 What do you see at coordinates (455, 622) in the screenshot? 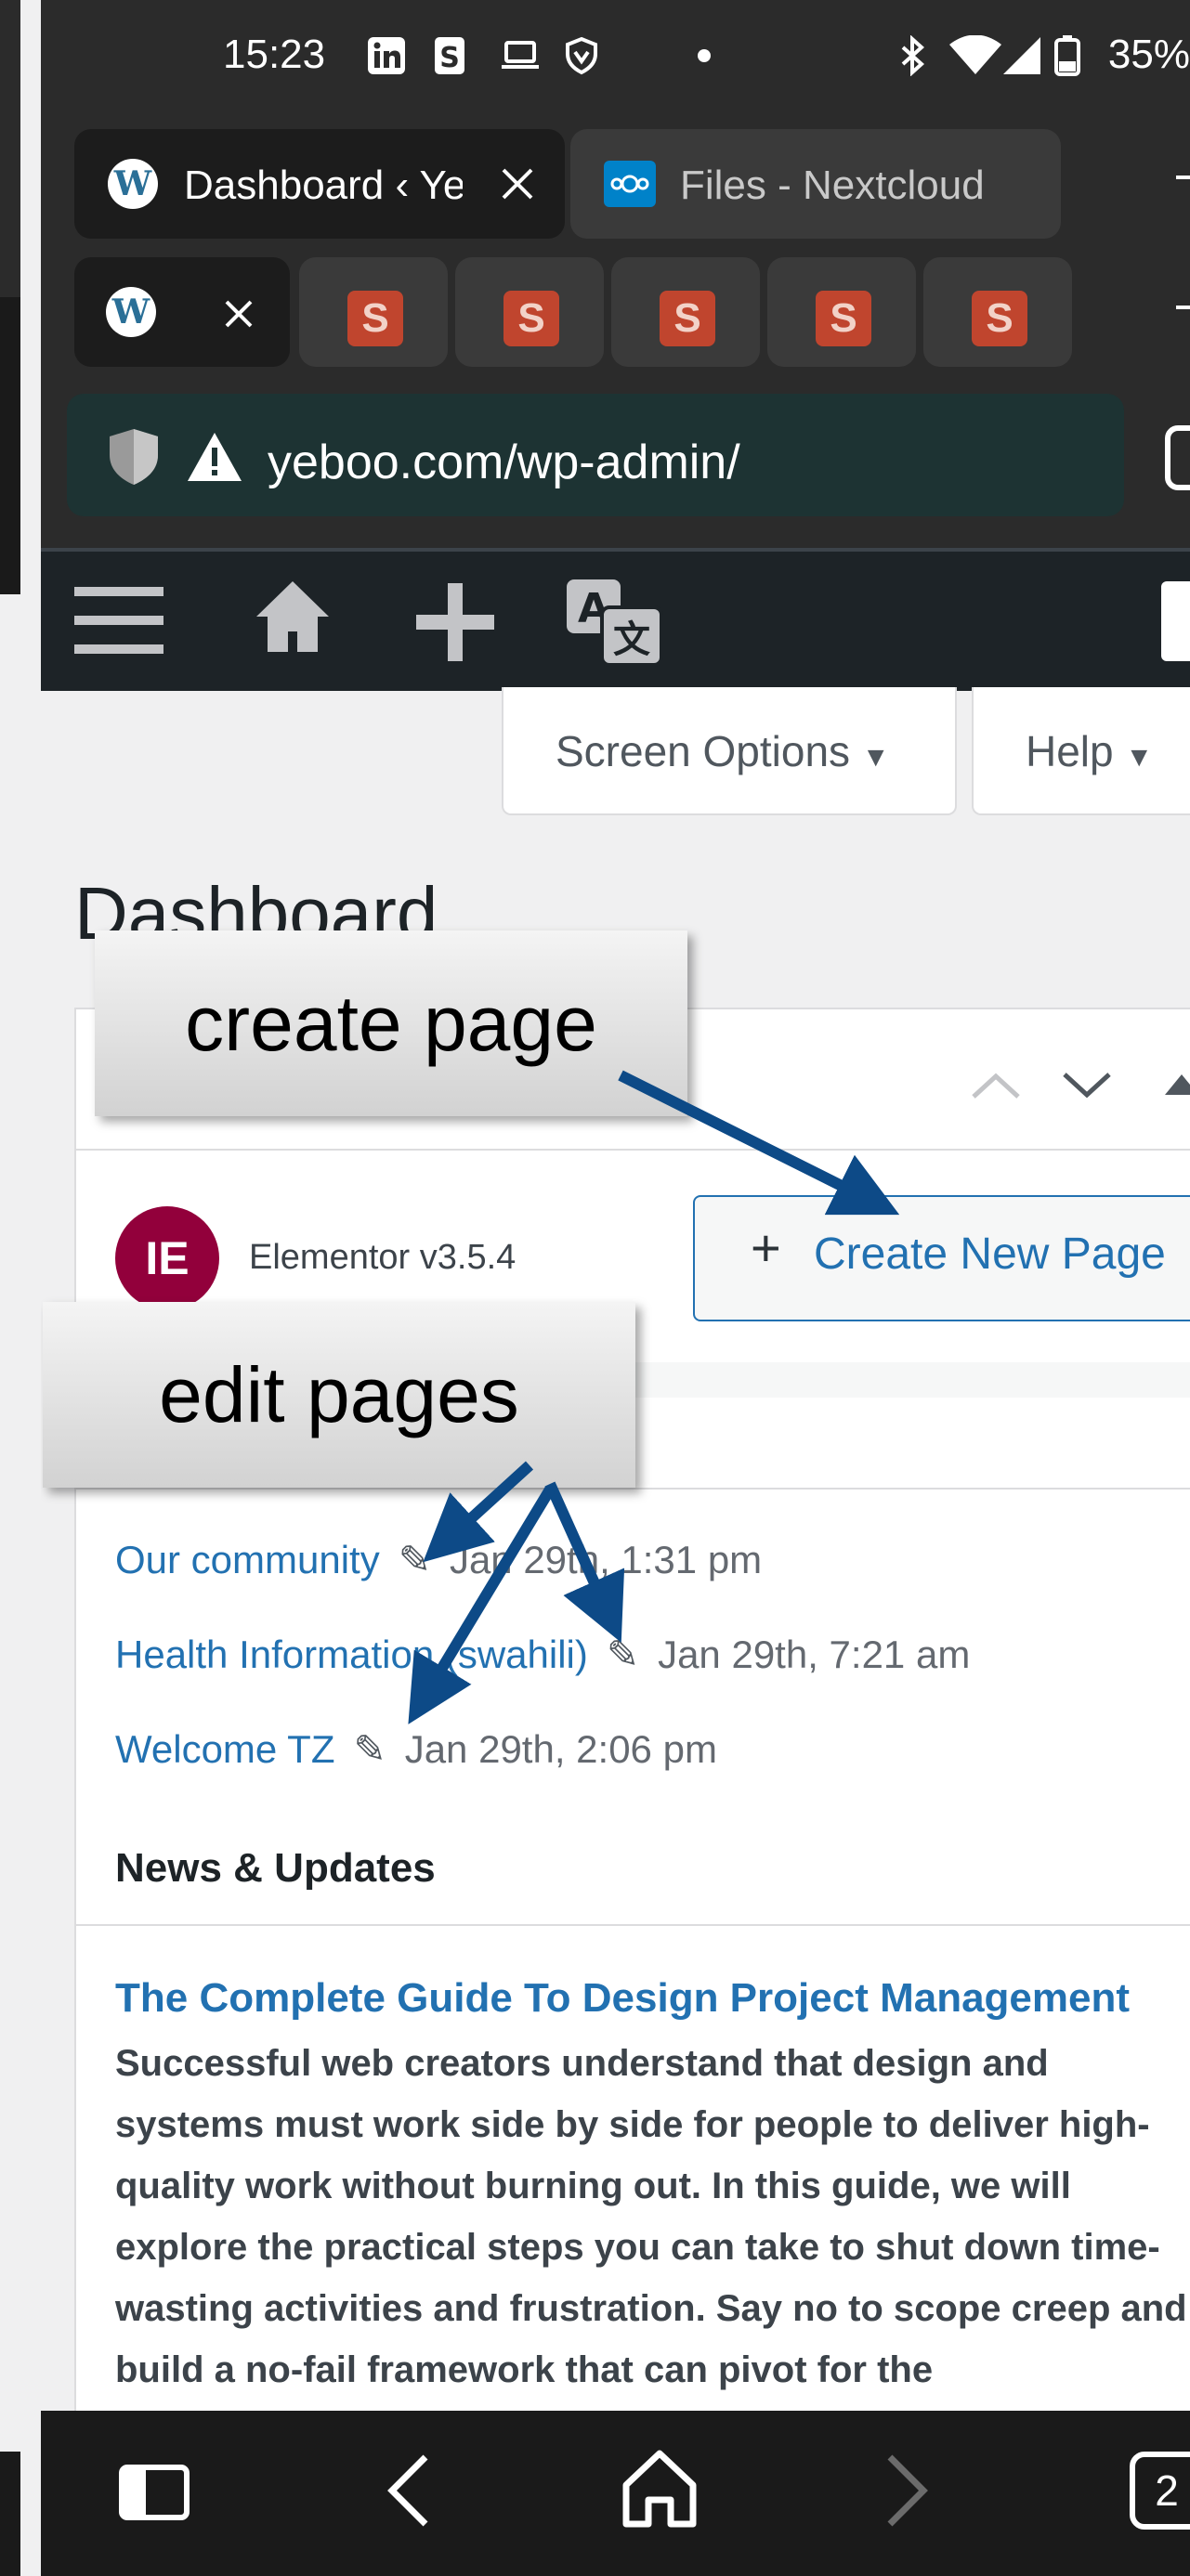
I see `plus-icon` at bounding box center [455, 622].